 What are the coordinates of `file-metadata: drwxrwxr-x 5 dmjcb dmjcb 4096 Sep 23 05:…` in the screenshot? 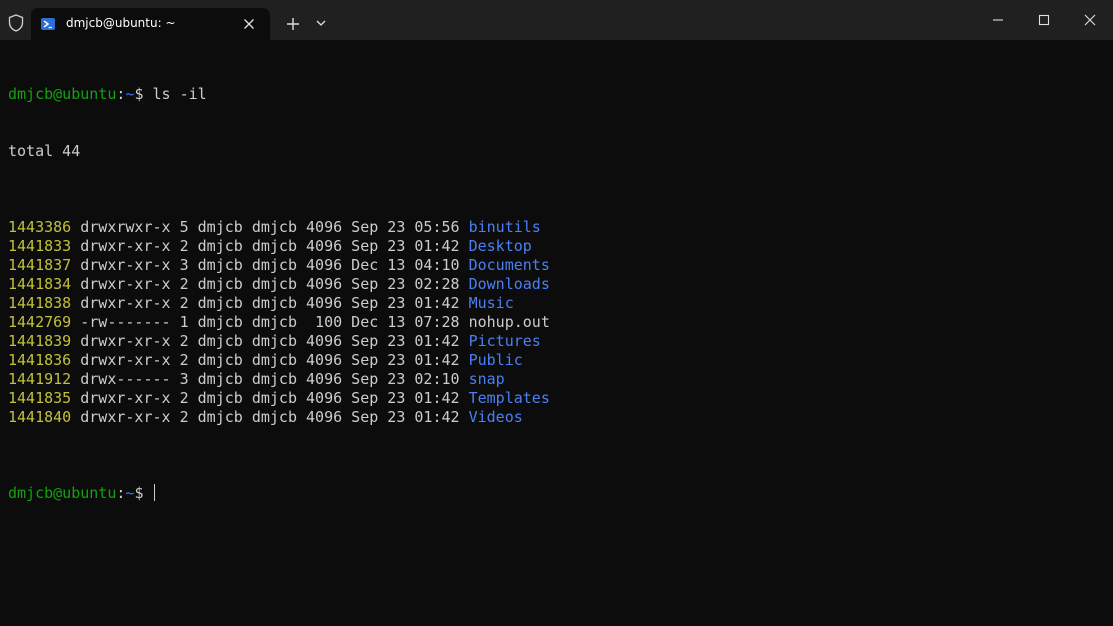 It's located at (270, 227).